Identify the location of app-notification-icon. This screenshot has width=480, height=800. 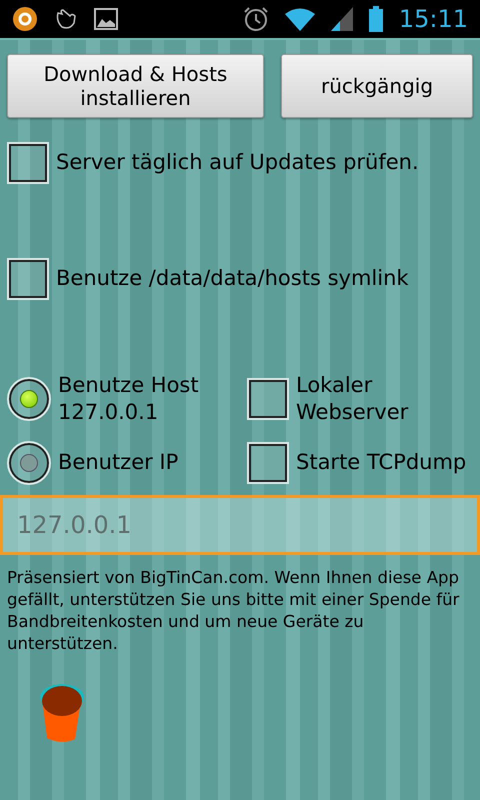
(25, 19).